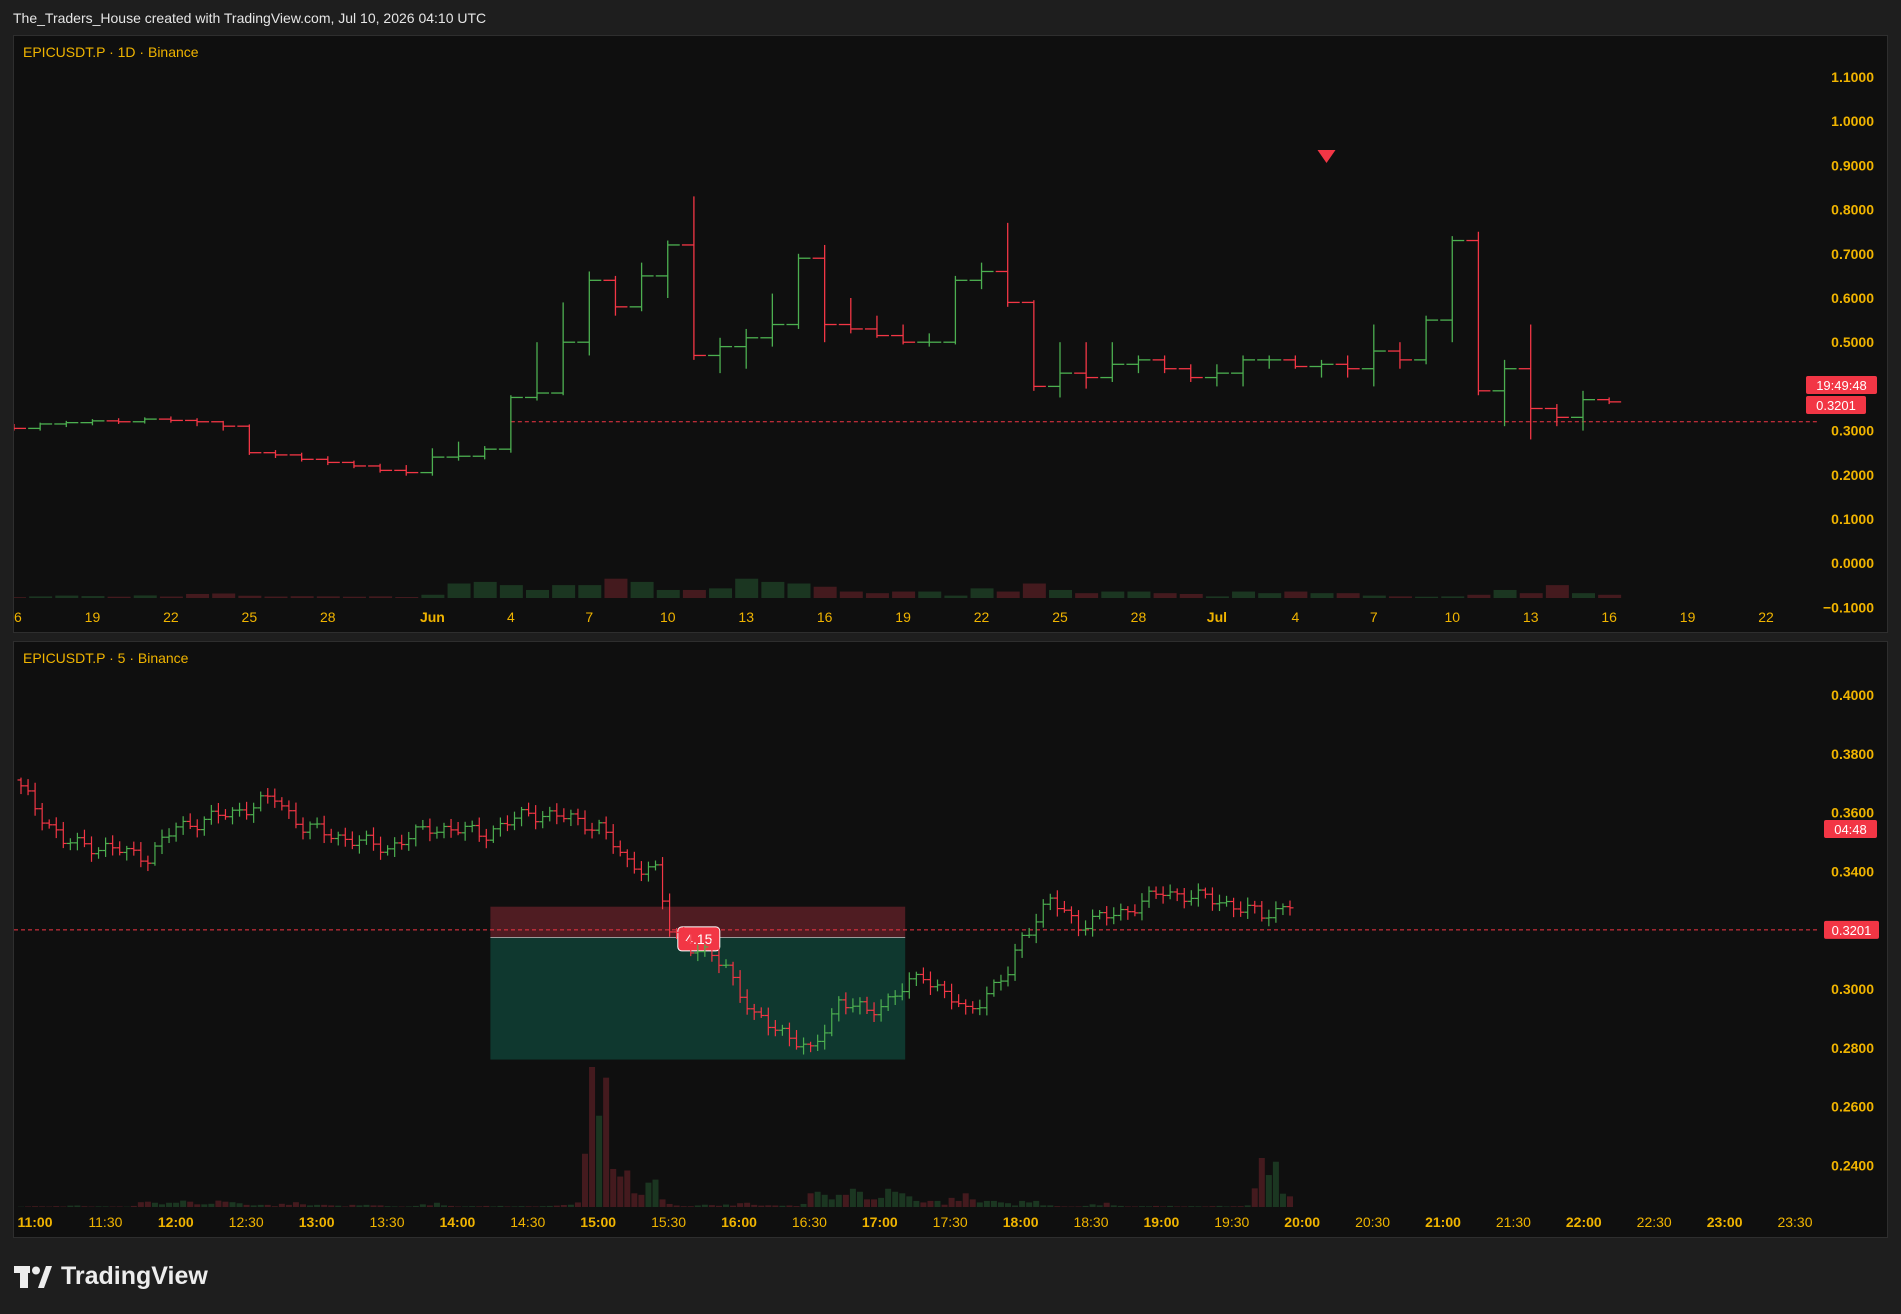 This screenshot has width=1901, height=1314. Describe the element at coordinates (1852, 813) in the screenshot. I see `price-axis-label: 0.3600` at that location.